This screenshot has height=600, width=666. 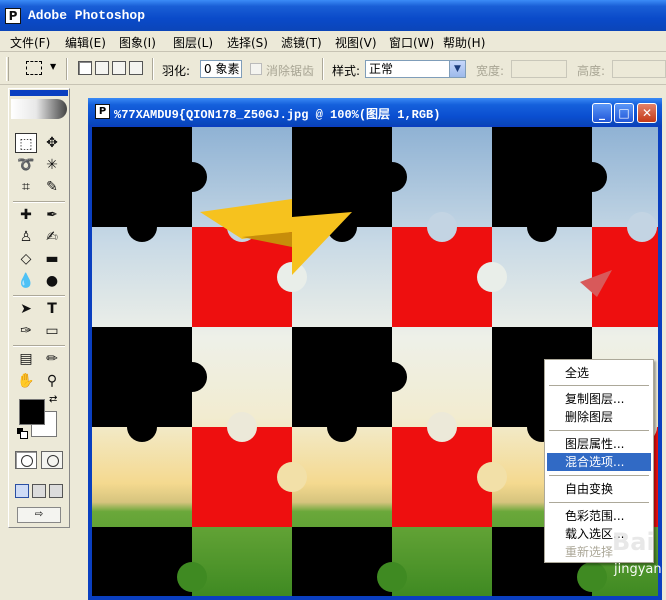 I want to click on minimize-button: _, so click(x=602, y=113).